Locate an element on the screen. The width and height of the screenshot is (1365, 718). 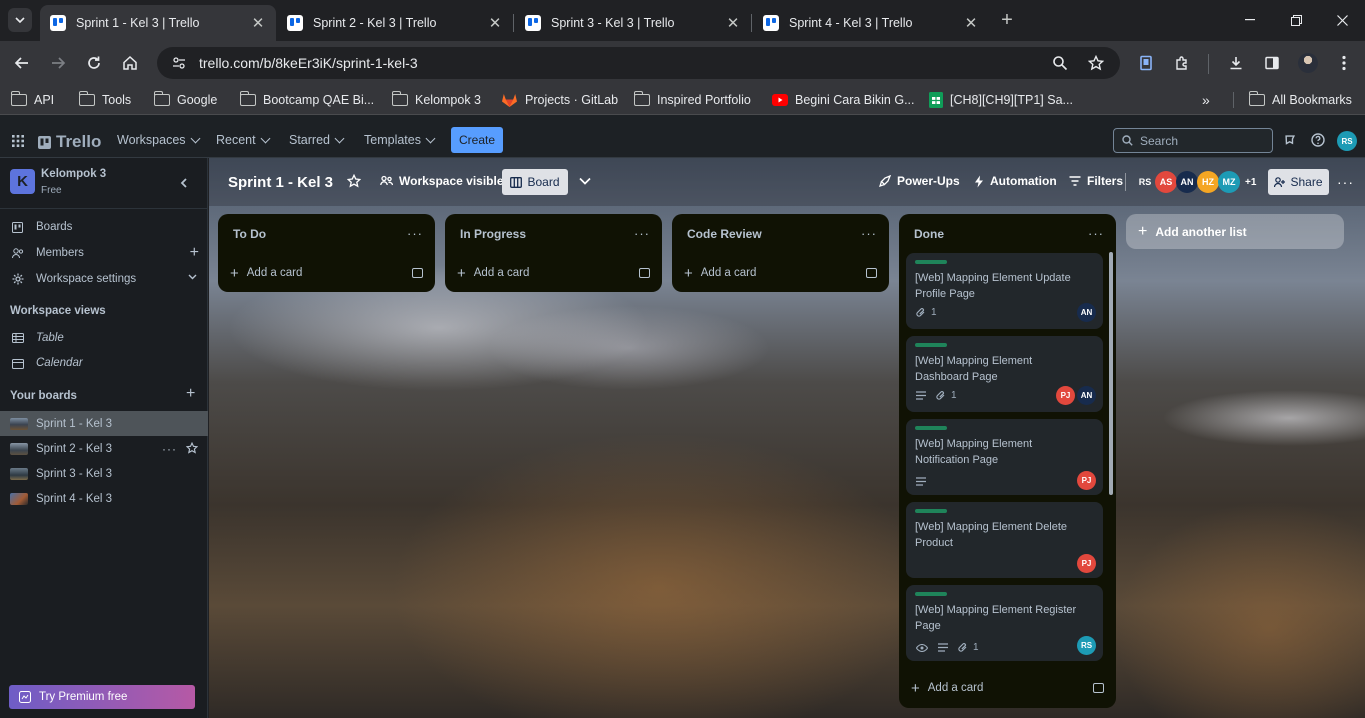
bookmark-folder: Inspired Portfolio is located at coordinates (692, 100).